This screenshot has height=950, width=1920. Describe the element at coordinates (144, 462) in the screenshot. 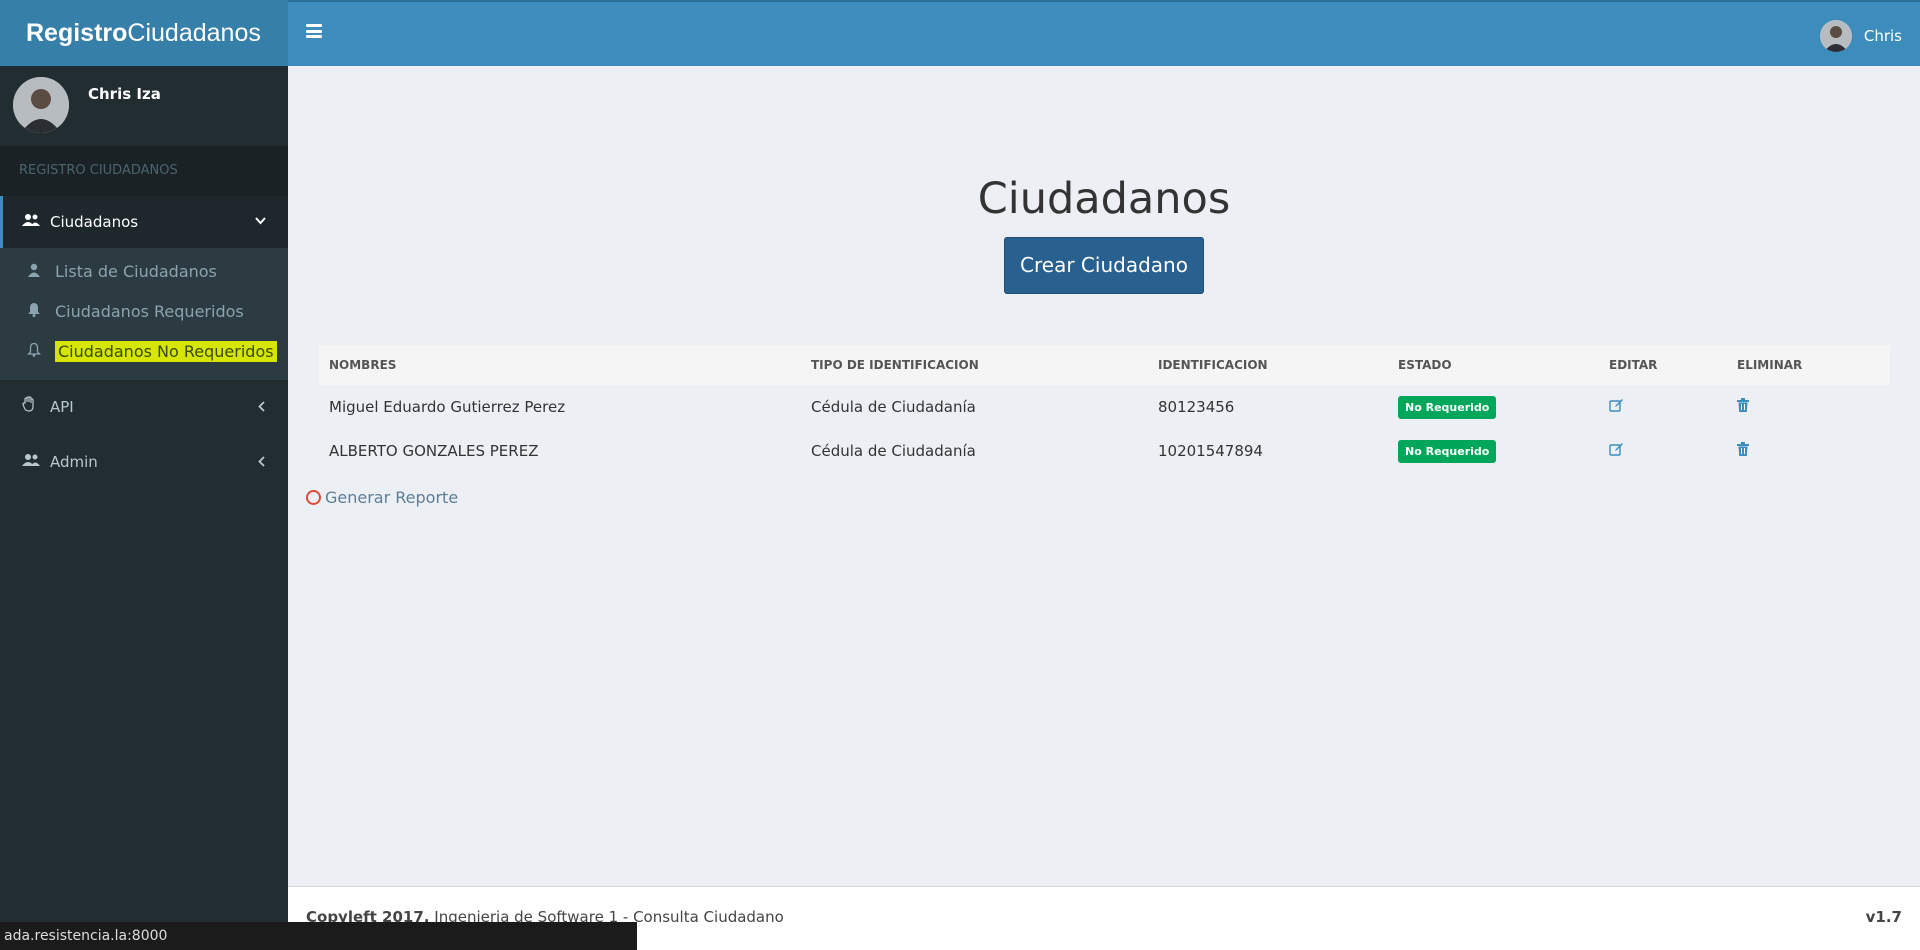

I see `sidebar-item-admin: Admin` at that location.